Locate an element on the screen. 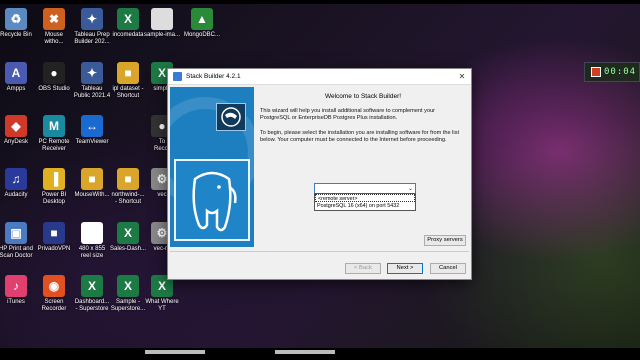  back-button: < Back is located at coordinates (363, 268).